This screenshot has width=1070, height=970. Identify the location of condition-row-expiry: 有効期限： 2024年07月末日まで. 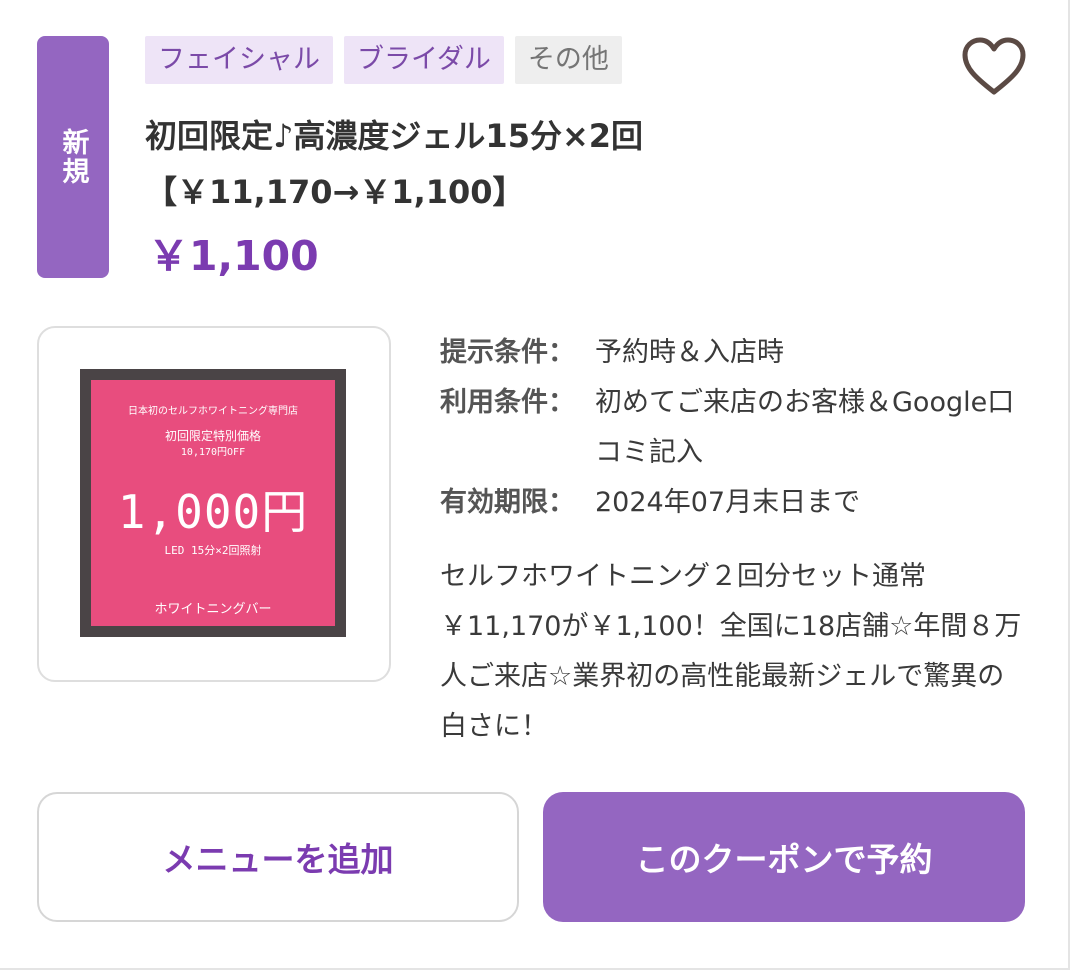
(740, 503).